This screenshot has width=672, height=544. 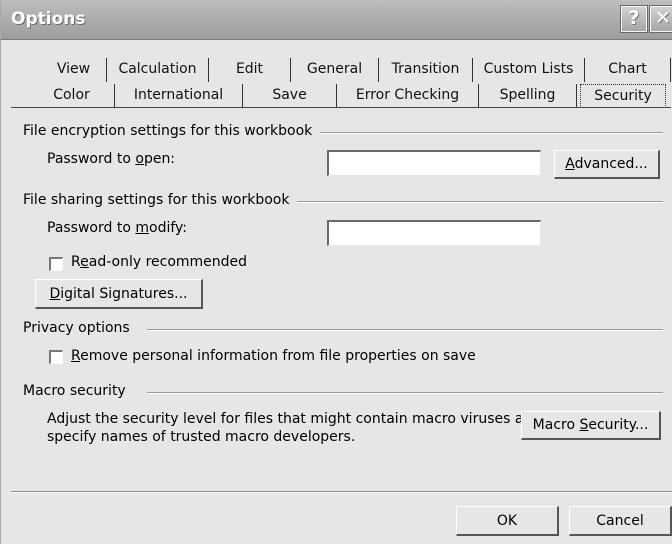 I want to click on help-button: ?, so click(x=634, y=19).